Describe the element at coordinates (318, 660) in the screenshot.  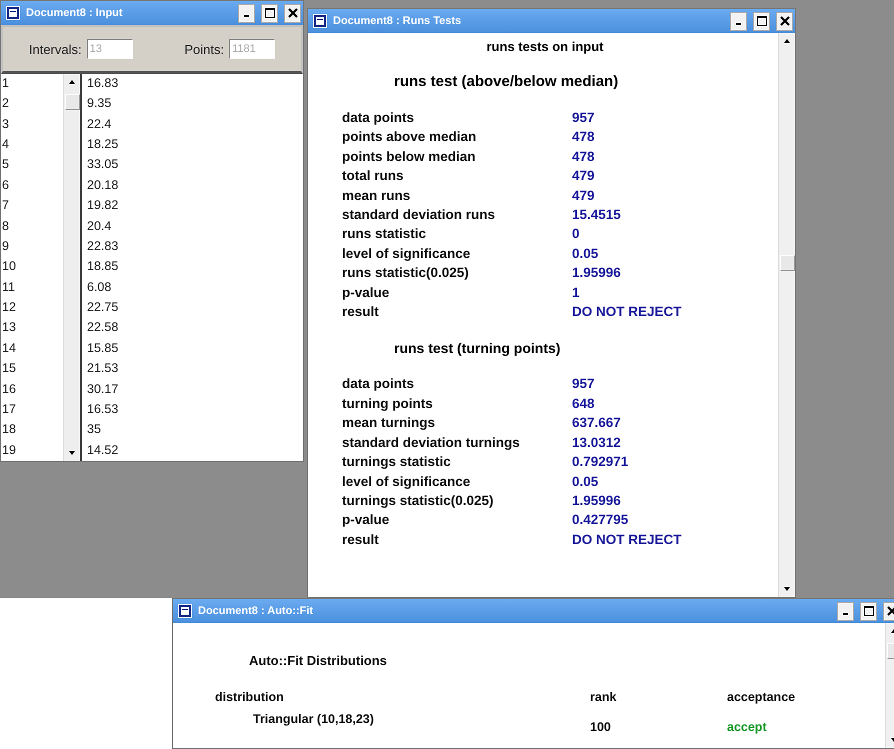
I see `report-heading: Auto::Fit Distributions` at that location.